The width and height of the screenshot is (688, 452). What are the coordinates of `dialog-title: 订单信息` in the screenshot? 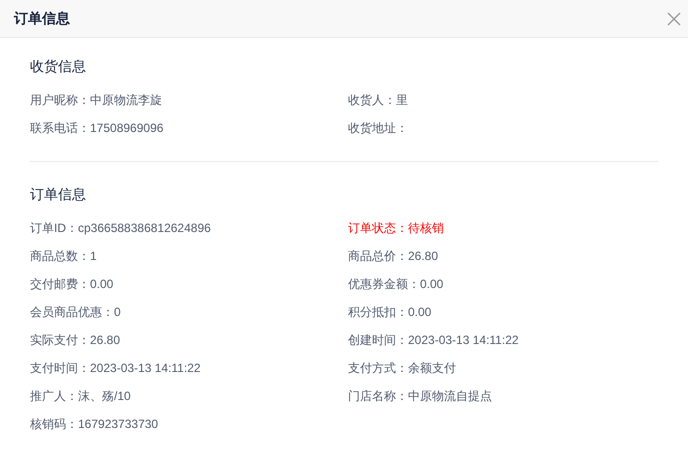 It's located at (42, 18).